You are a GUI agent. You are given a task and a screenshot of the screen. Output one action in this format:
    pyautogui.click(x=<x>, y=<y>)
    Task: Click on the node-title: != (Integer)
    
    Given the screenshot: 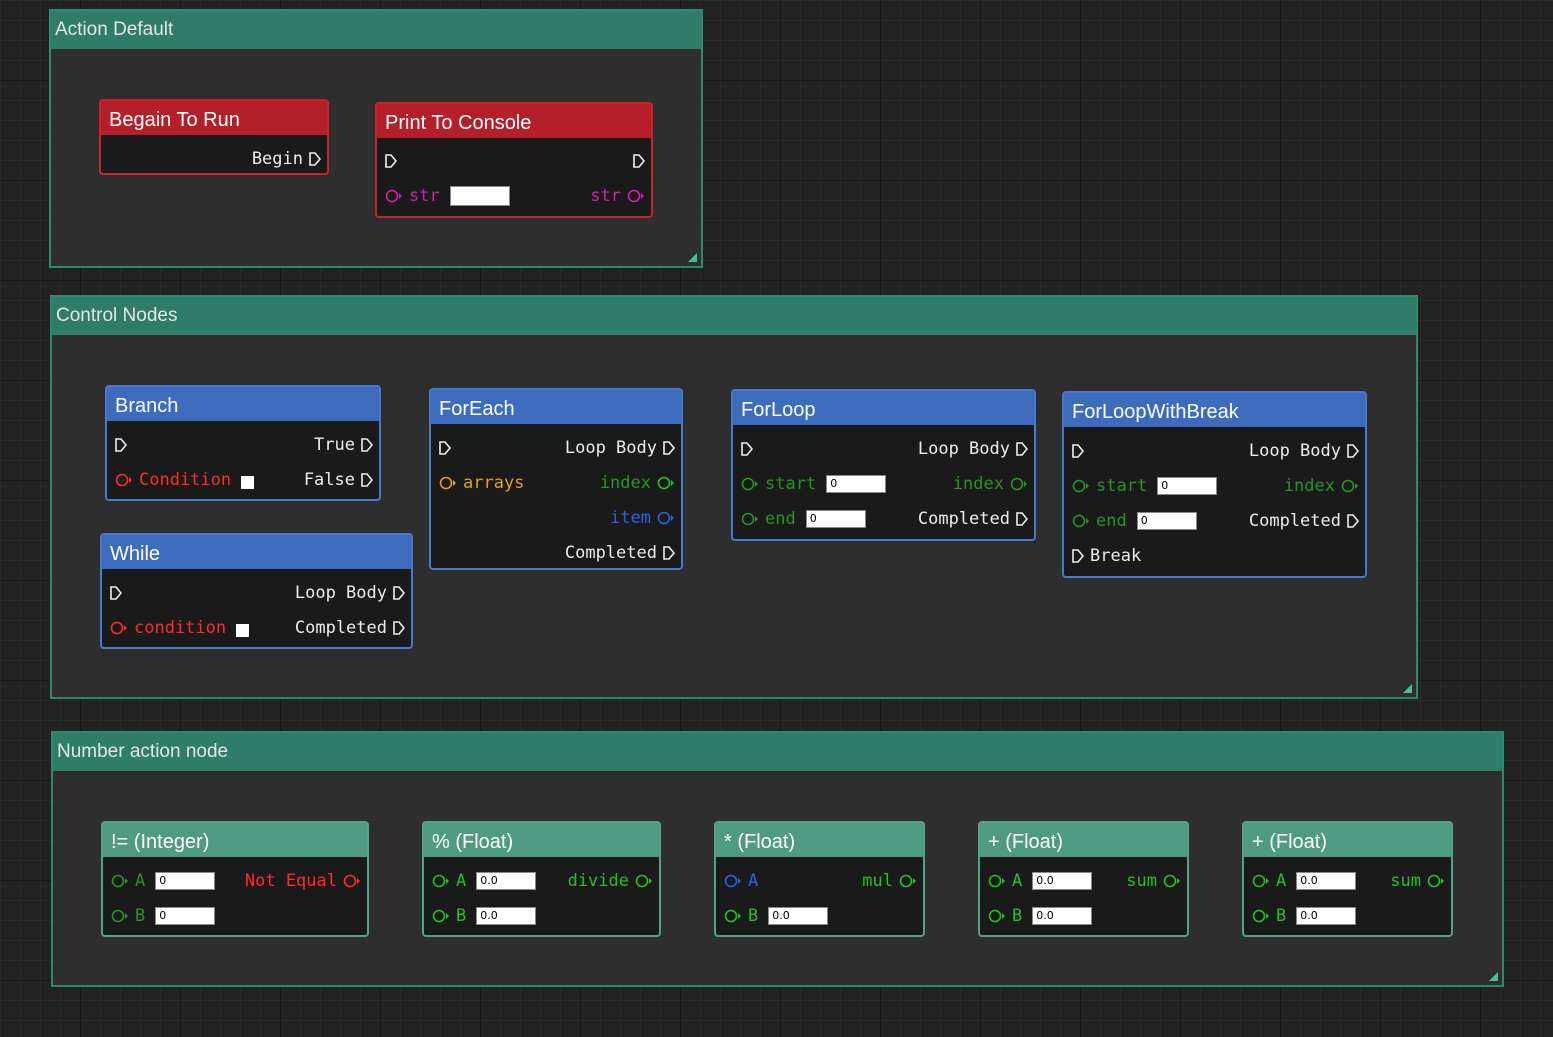 What is the action you would take?
    pyautogui.click(x=235, y=840)
    